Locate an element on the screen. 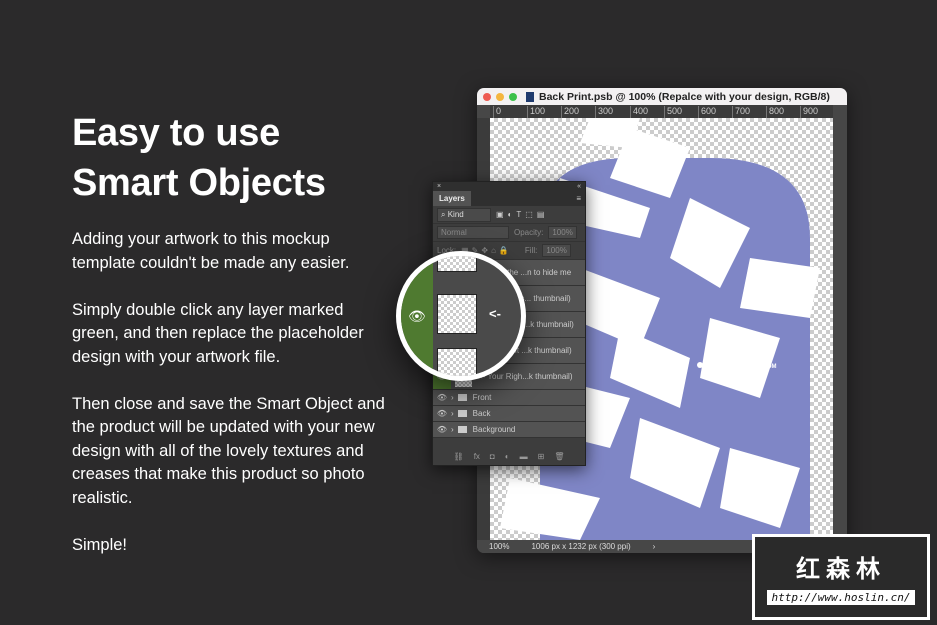 The width and height of the screenshot is (937, 625). headline: Easy to use Smart Objects is located at coordinates (199, 158).